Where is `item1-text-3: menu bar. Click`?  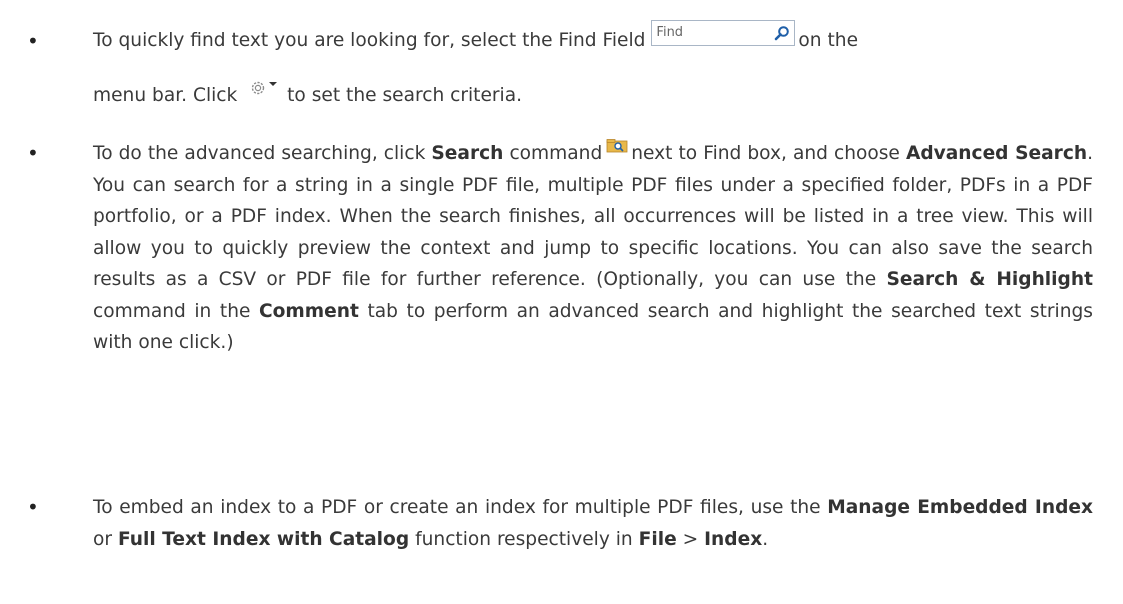 item1-text-3: menu bar. Click is located at coordinates (165, 95).